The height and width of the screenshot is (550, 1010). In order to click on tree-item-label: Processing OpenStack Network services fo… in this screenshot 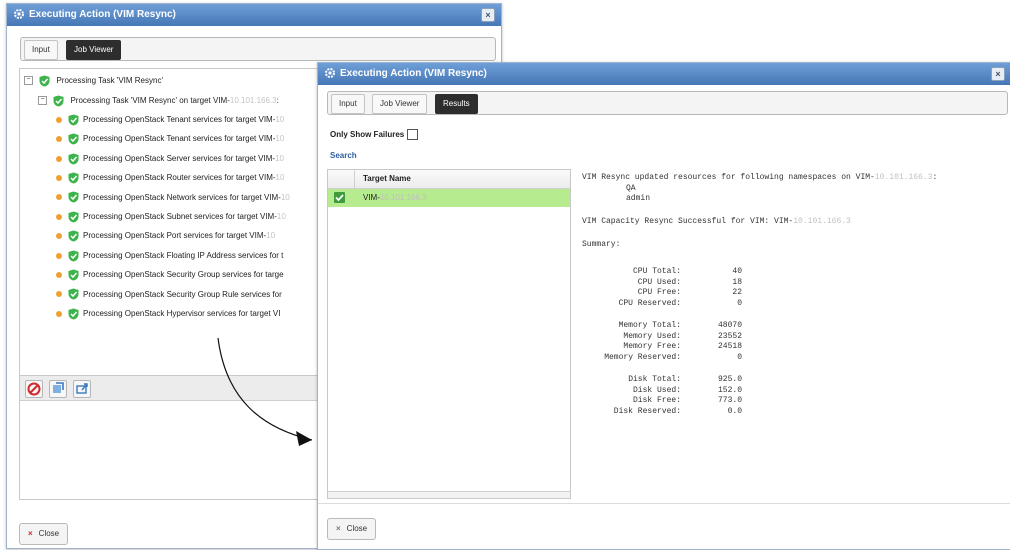, I will do `click(182, 197)`.